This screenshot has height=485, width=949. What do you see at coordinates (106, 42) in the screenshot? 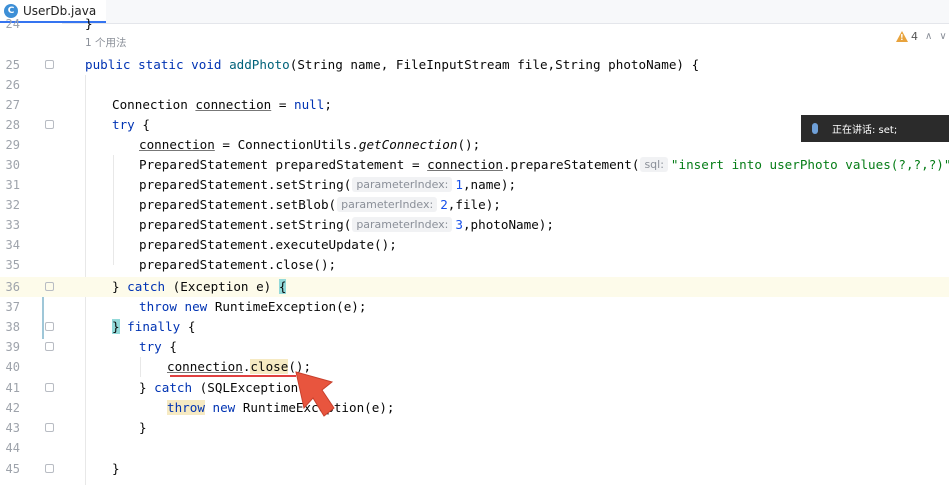
I see `usage-hint: 1 个用法` at bounding box center [106, 42].